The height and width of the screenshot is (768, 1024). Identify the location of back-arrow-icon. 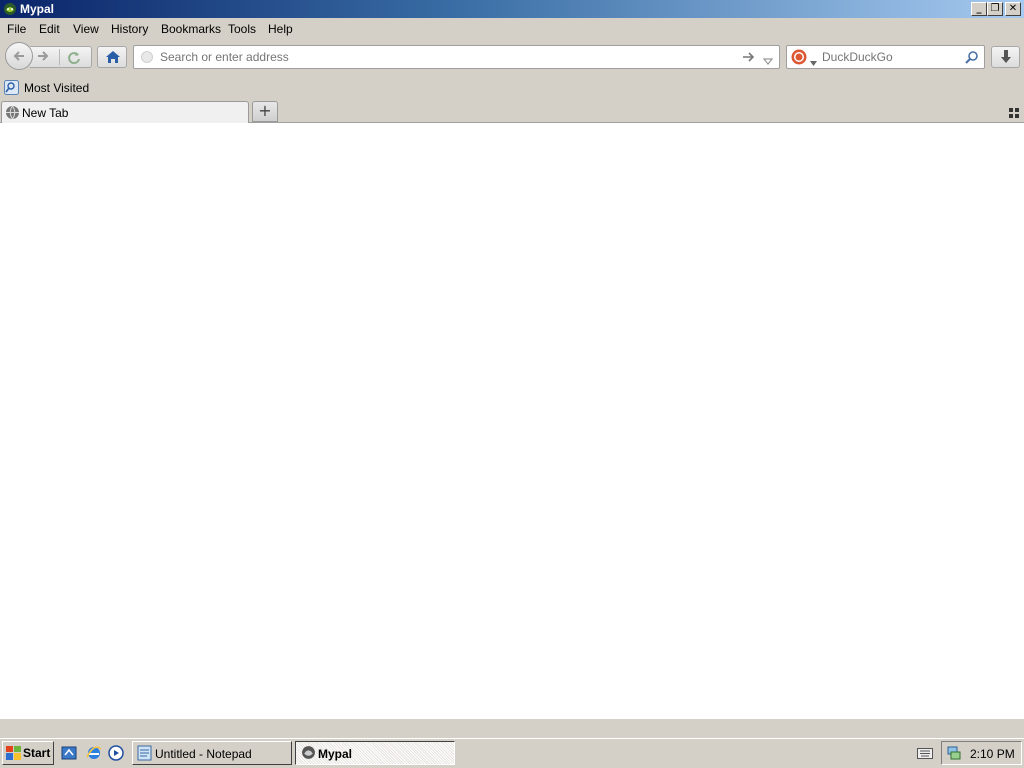
(19, 57).